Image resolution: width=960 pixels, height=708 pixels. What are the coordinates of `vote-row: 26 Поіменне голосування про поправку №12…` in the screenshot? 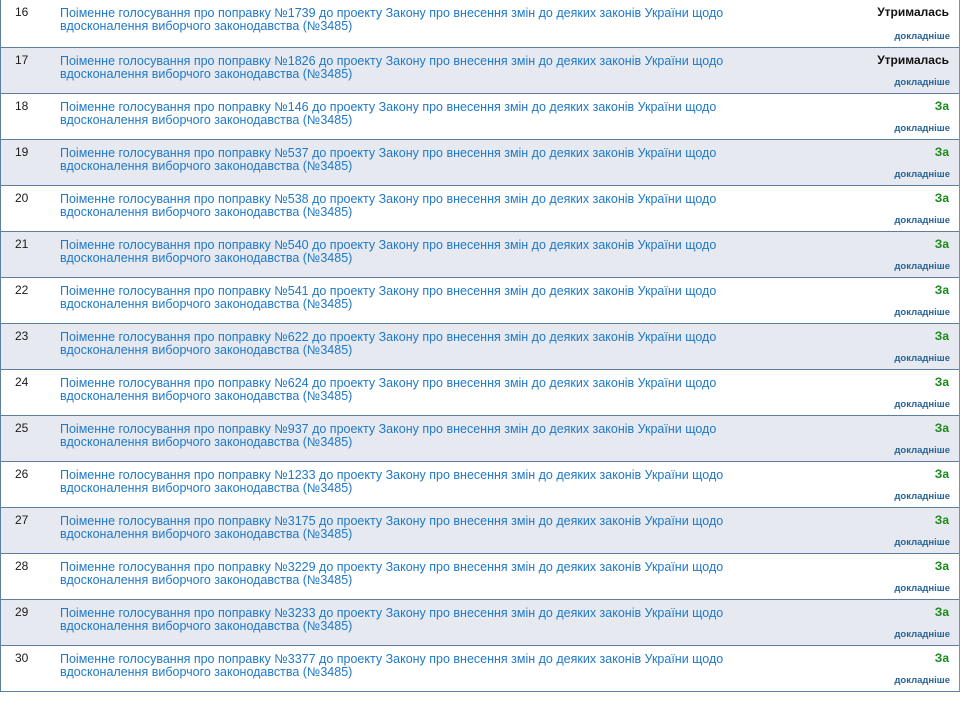 It's located at (479, 485).